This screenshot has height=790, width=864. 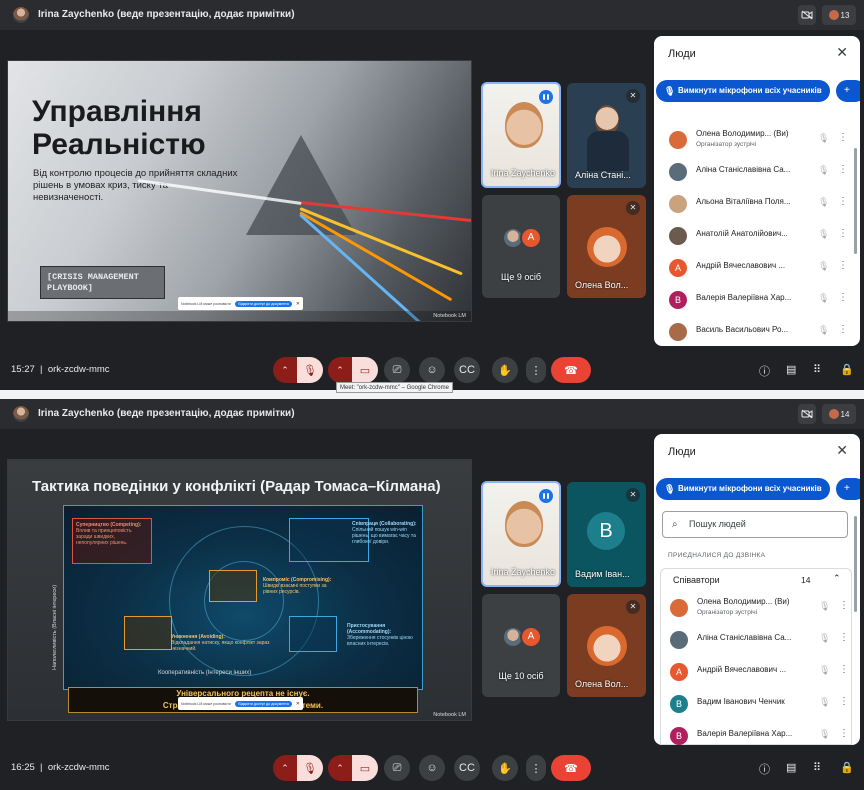 What do you see at coordinates (839, 414) in the screenshot?
I see `participants-button: 14` at bounding box center [839, 414].